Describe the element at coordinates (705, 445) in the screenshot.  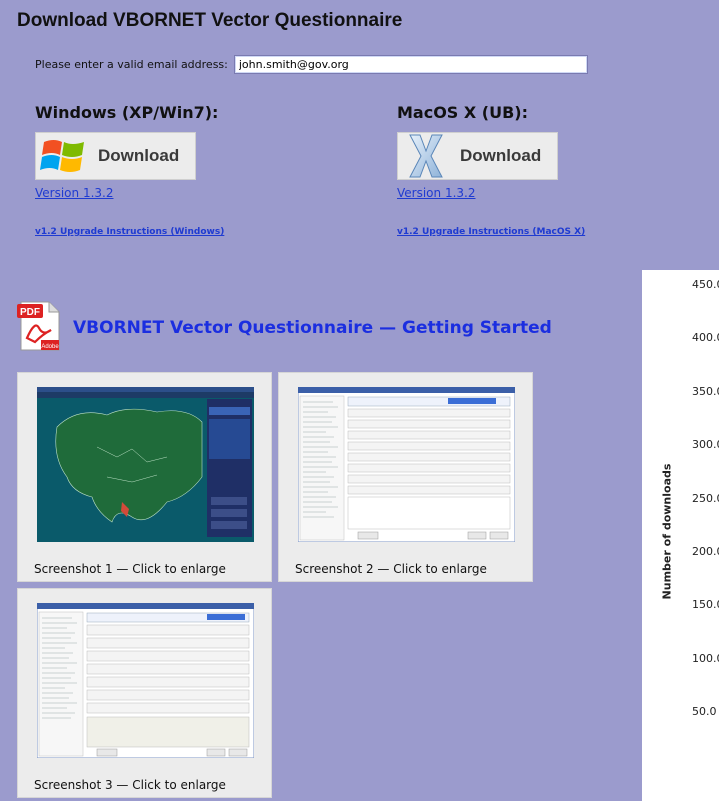
I see `chart-y-tick-label: 300.0` at that location.